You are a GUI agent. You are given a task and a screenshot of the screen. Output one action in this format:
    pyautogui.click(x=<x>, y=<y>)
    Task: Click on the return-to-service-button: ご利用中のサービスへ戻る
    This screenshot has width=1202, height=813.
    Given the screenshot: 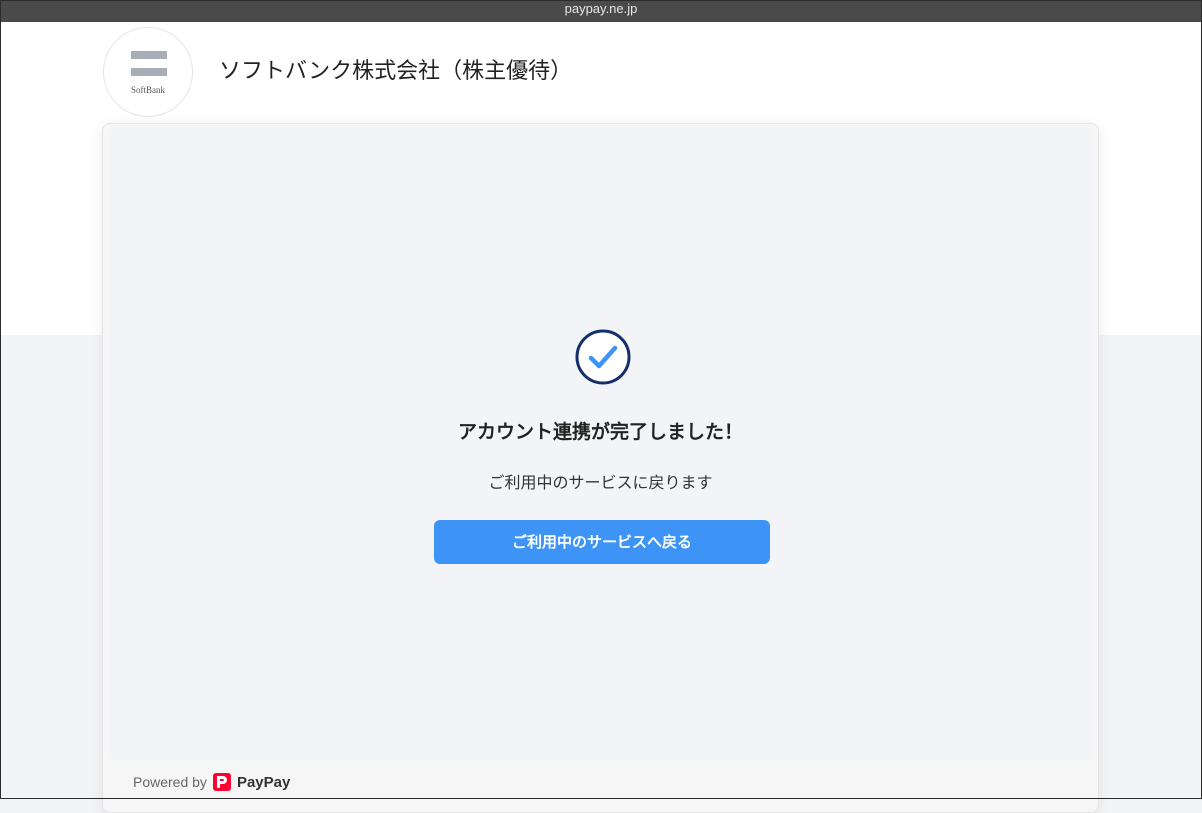 What is the action you would take?
    pyautogui.click(x=602, y=542)
    